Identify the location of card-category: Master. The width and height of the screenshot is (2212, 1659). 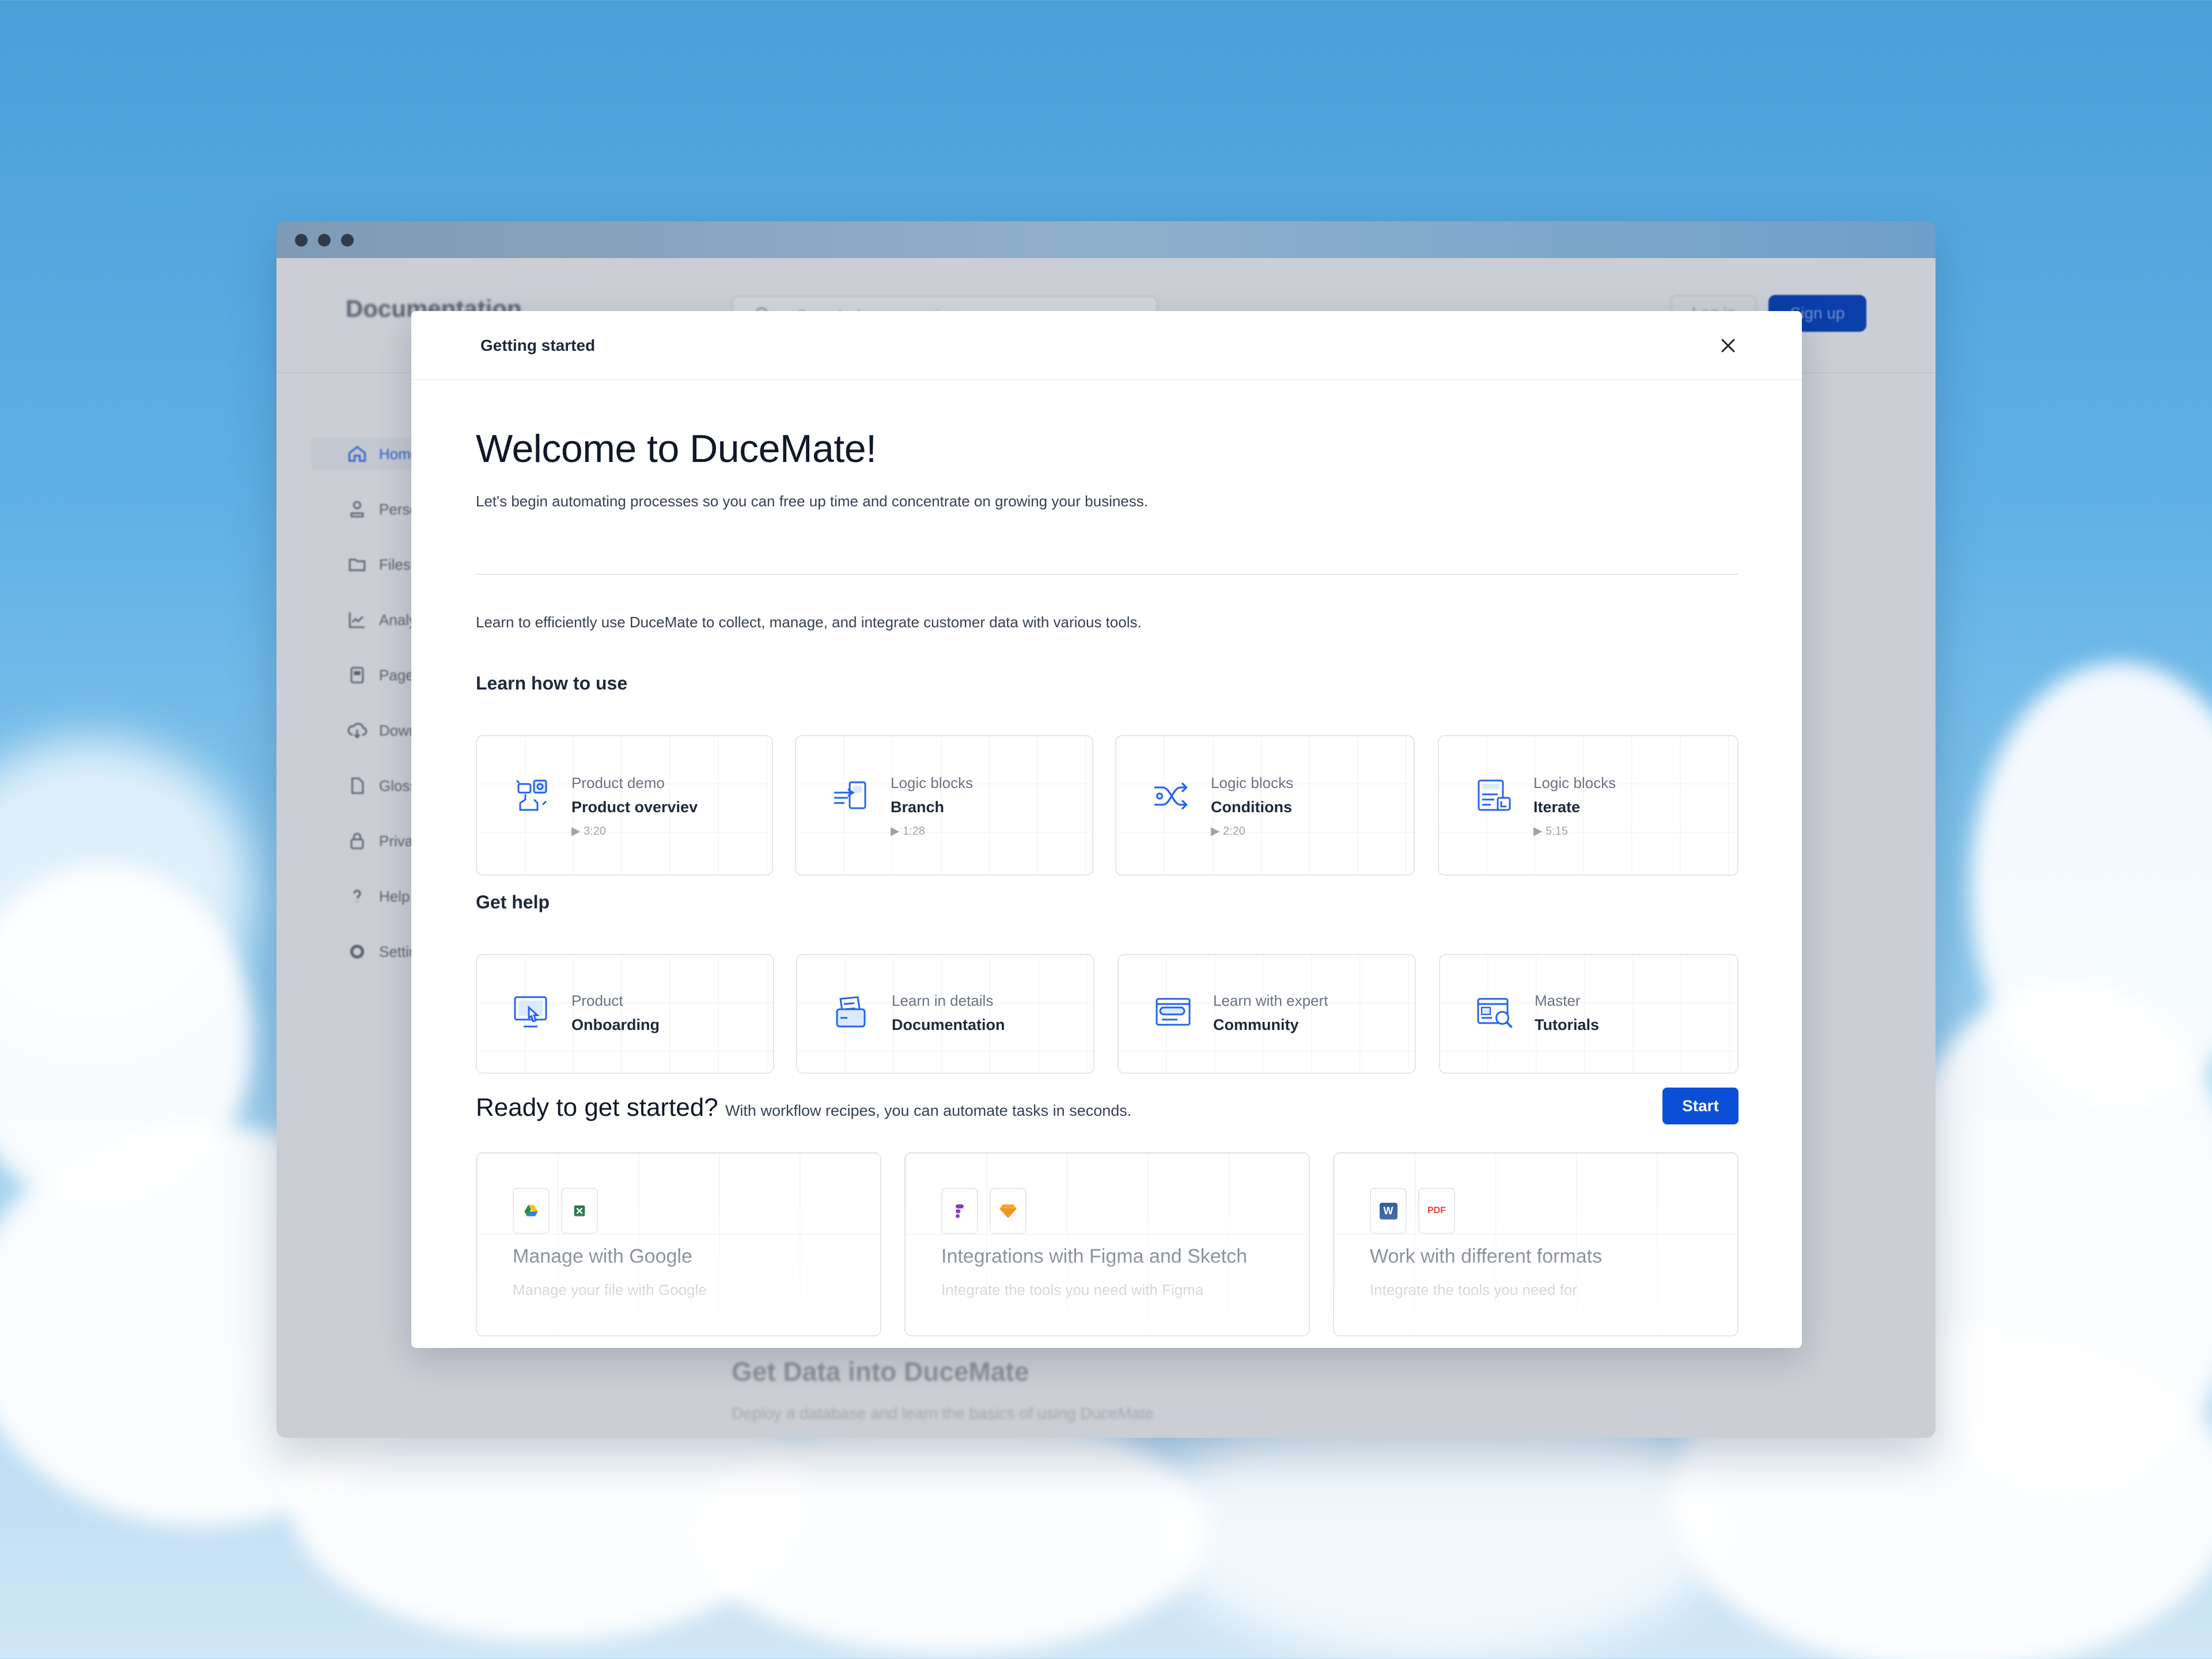
(1558, 1000).